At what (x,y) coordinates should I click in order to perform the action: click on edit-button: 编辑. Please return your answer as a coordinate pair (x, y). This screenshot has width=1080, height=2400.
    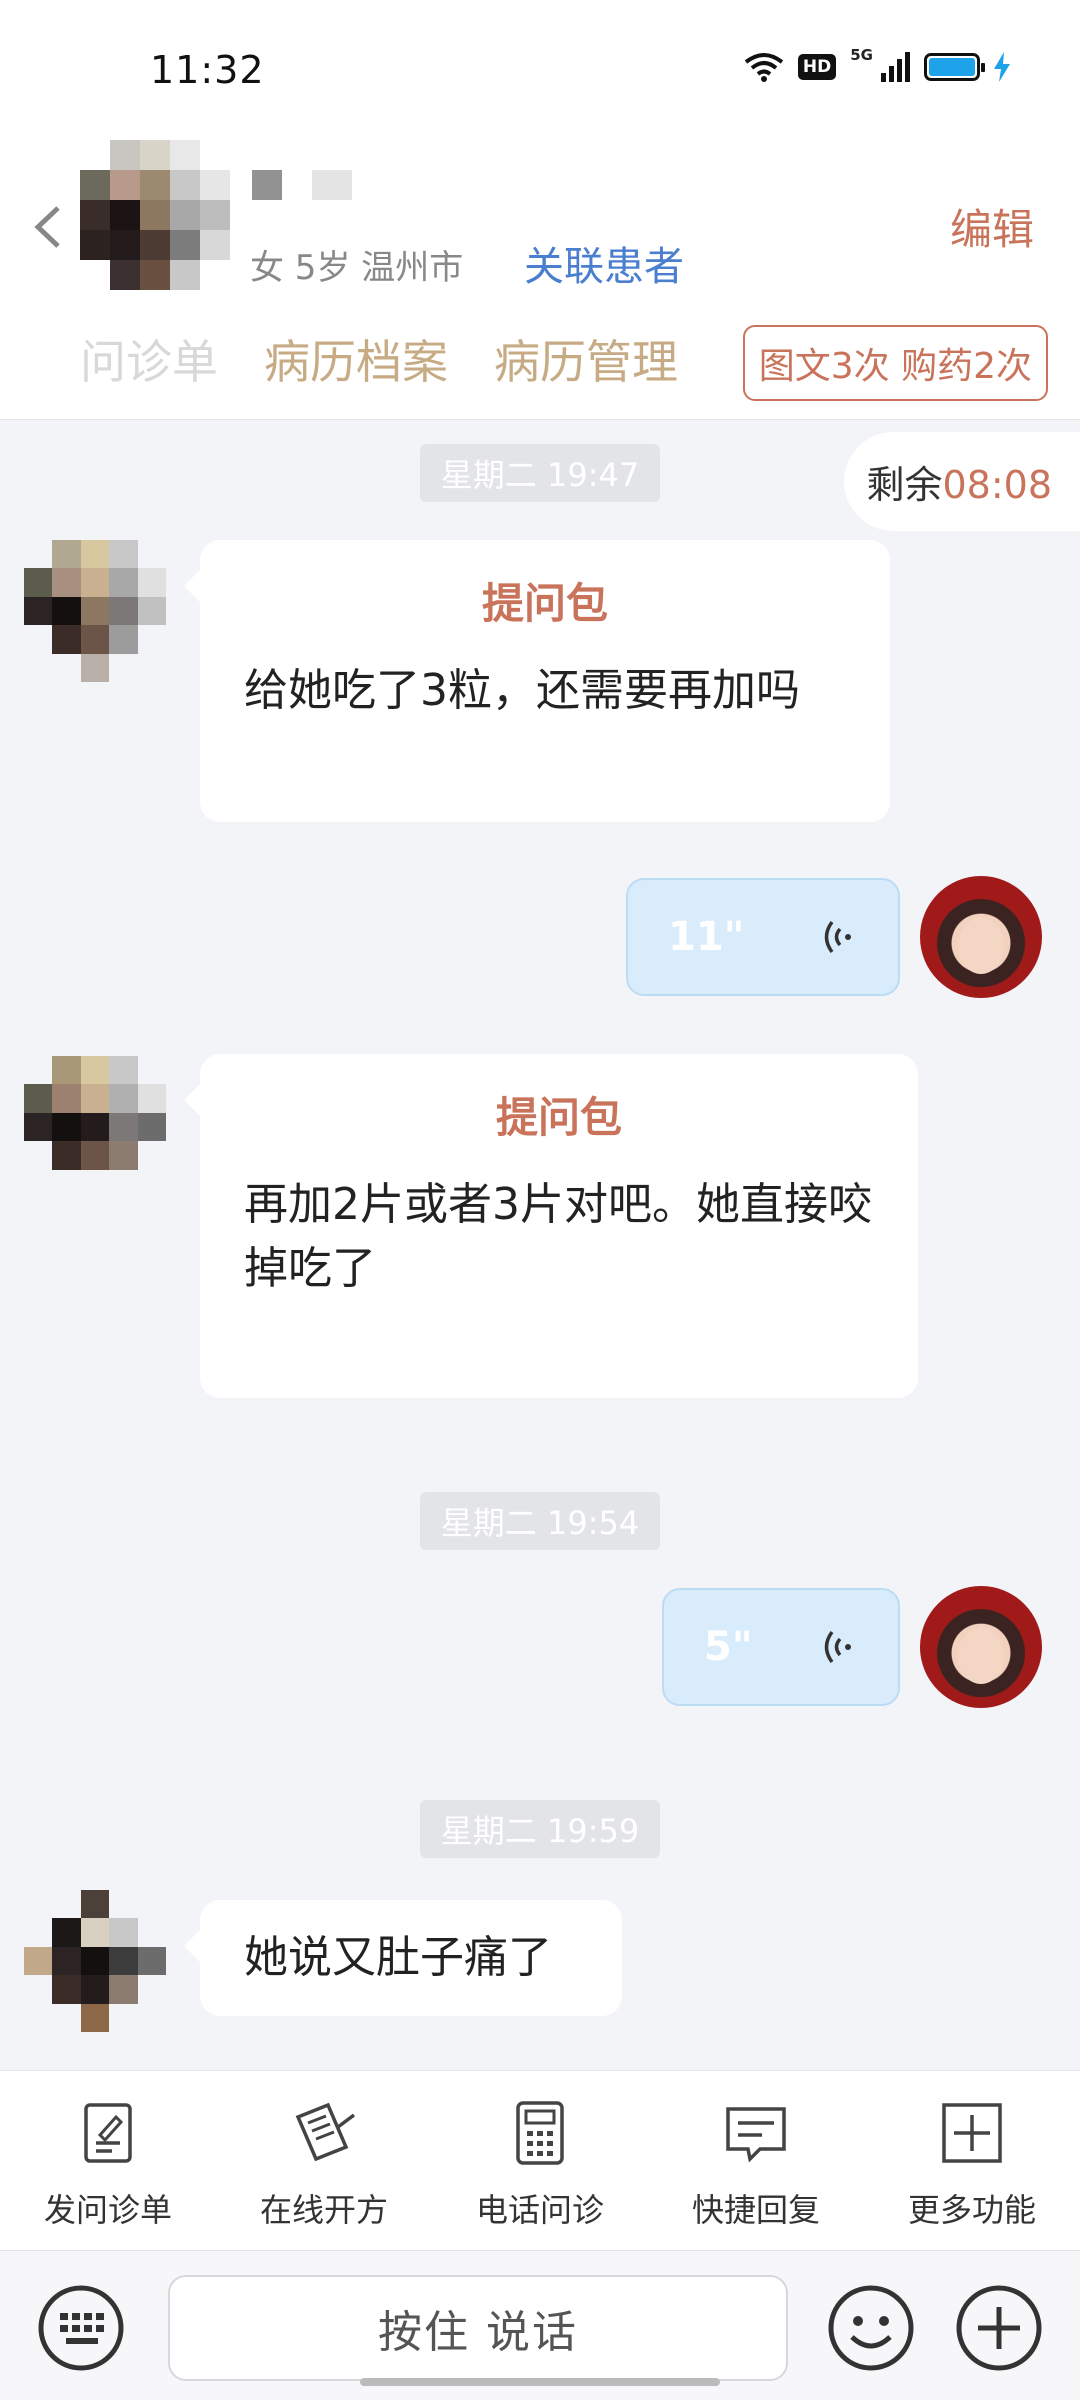
    Looking at the image, I should click on (992, 226).